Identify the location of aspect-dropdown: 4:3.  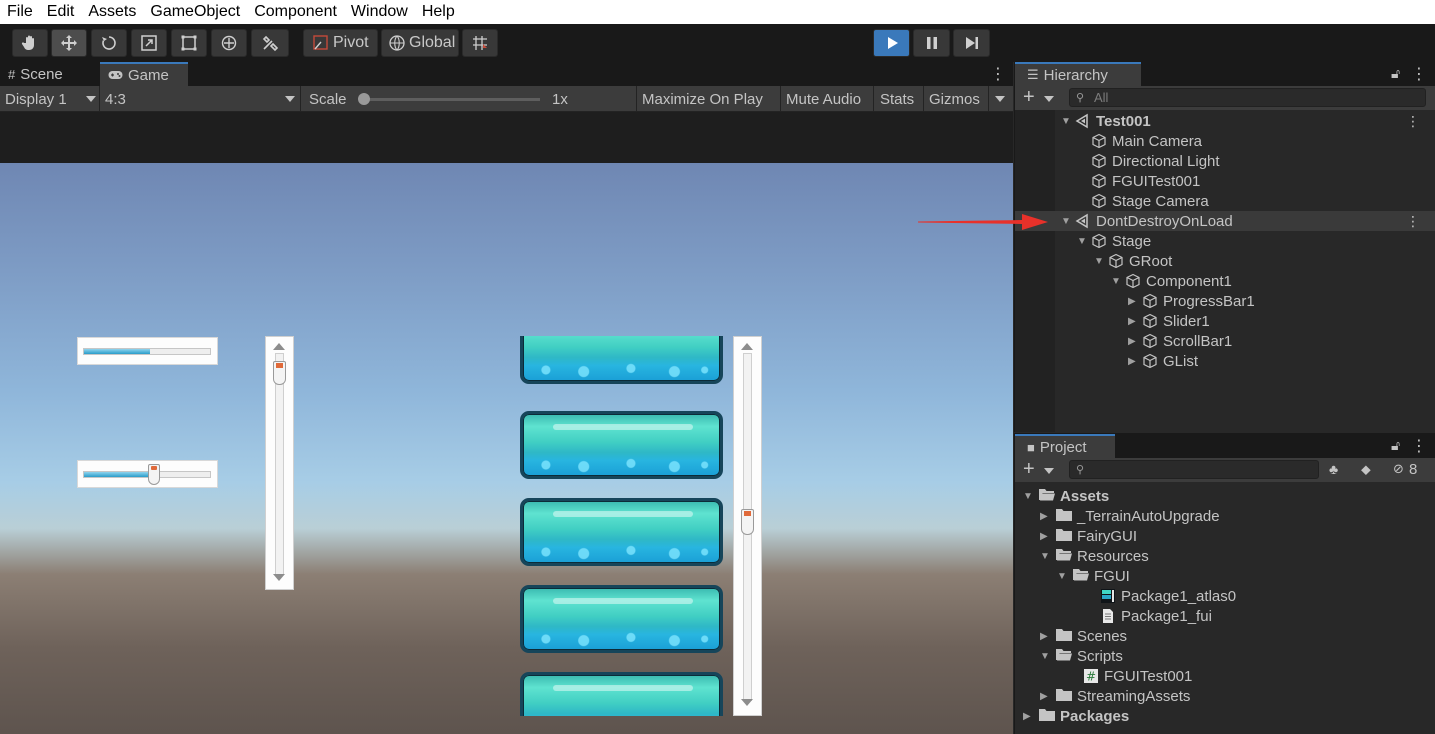
(201, 99).